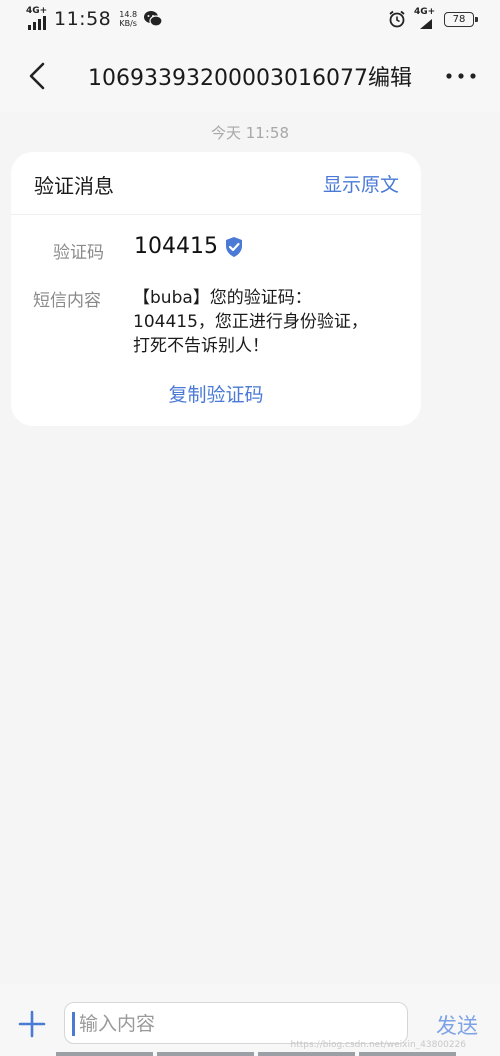  I want to click on verification-code: 104415, so click(189, 246).